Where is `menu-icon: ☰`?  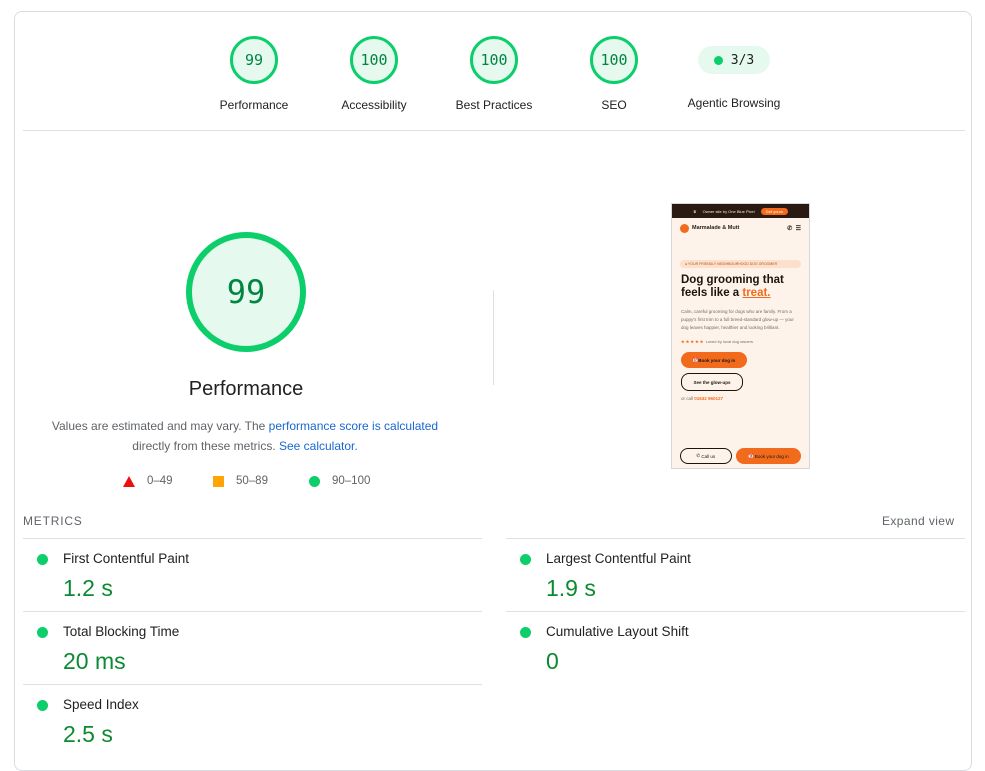 menu-icon: ☰ is located at coordinates (798, 228).